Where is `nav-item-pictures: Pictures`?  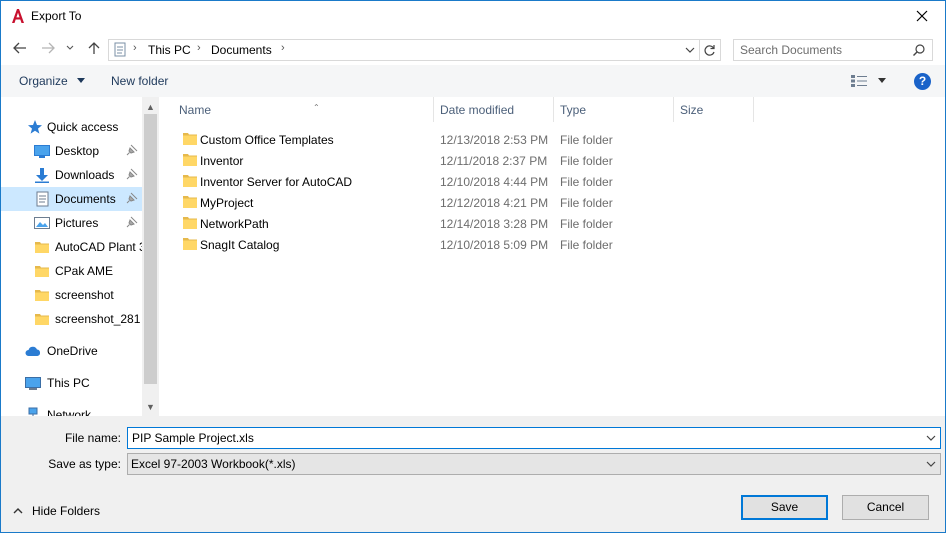 nav-item-pictures: Pictures is located at coordinates (71, 223).